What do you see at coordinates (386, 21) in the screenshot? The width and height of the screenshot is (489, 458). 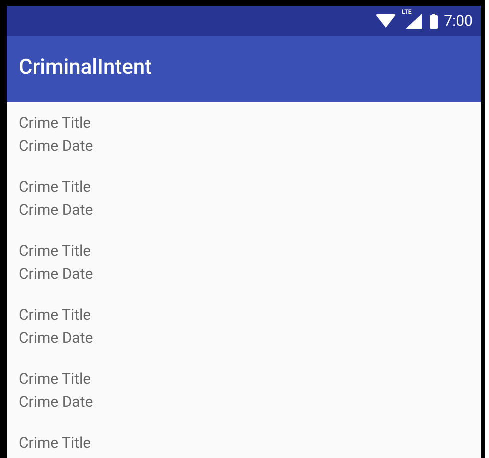 I see `wifi-icon` at bounding box center [386, 21].